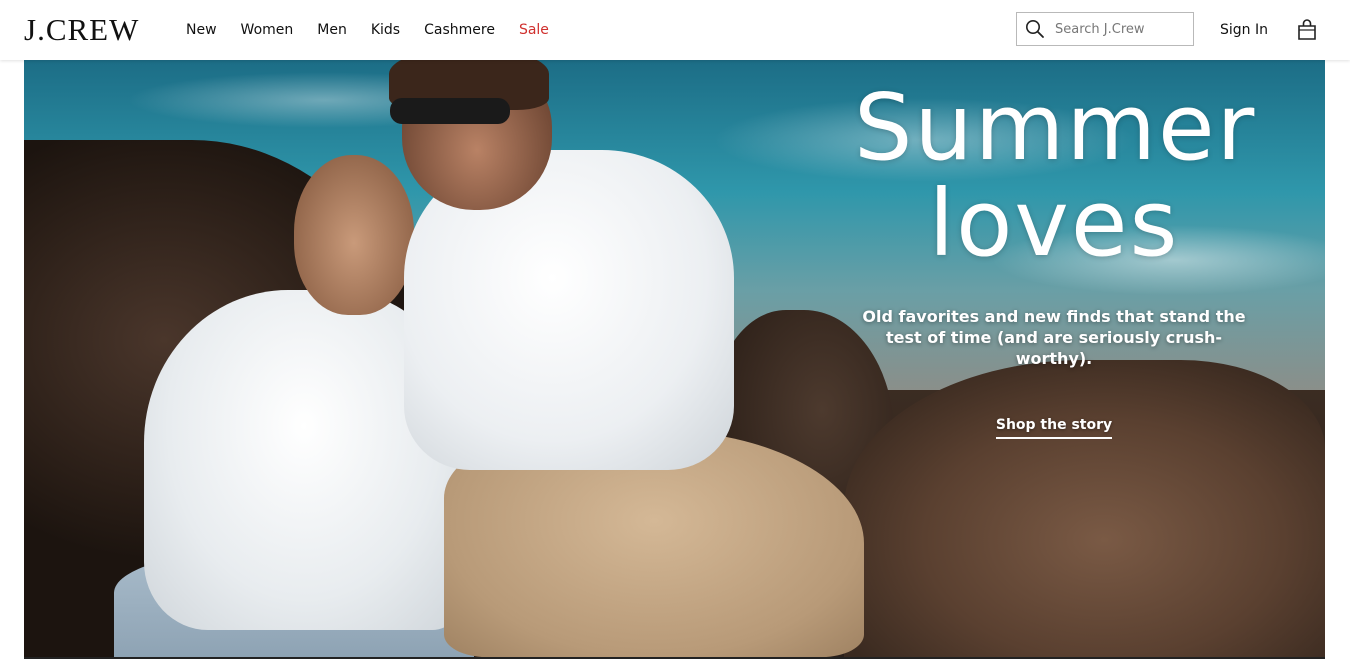  I want to click on shop-the-story-link: Shop the story, so click(1054, 428).